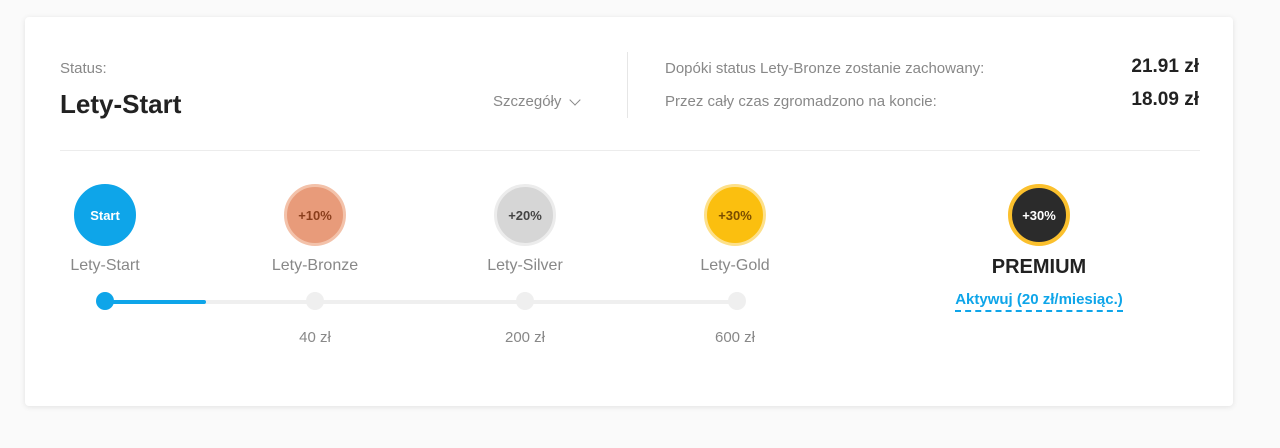  Describe the element at coordinates (525, 337) in the screenshot. I see `threshold-silver: 200 zł` at that location.